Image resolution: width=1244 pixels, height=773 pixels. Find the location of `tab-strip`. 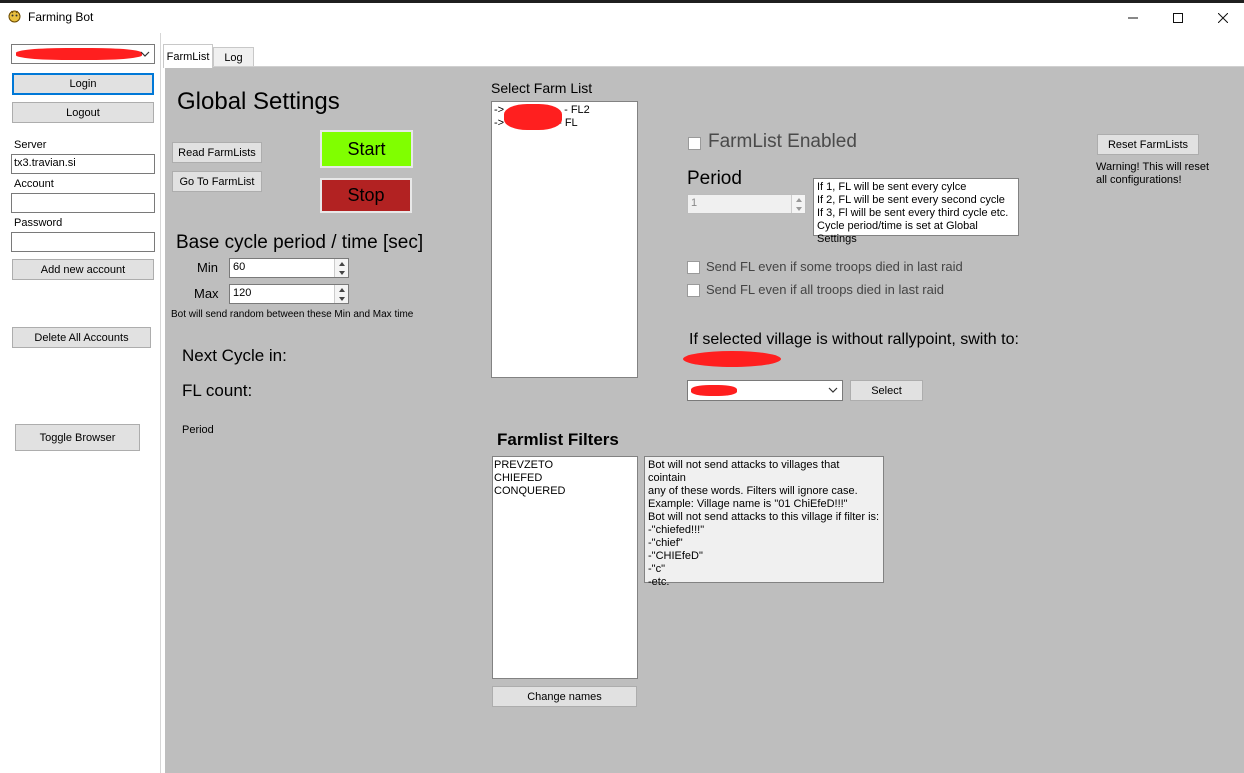

tab-strip is located at coordinates (703, 50).